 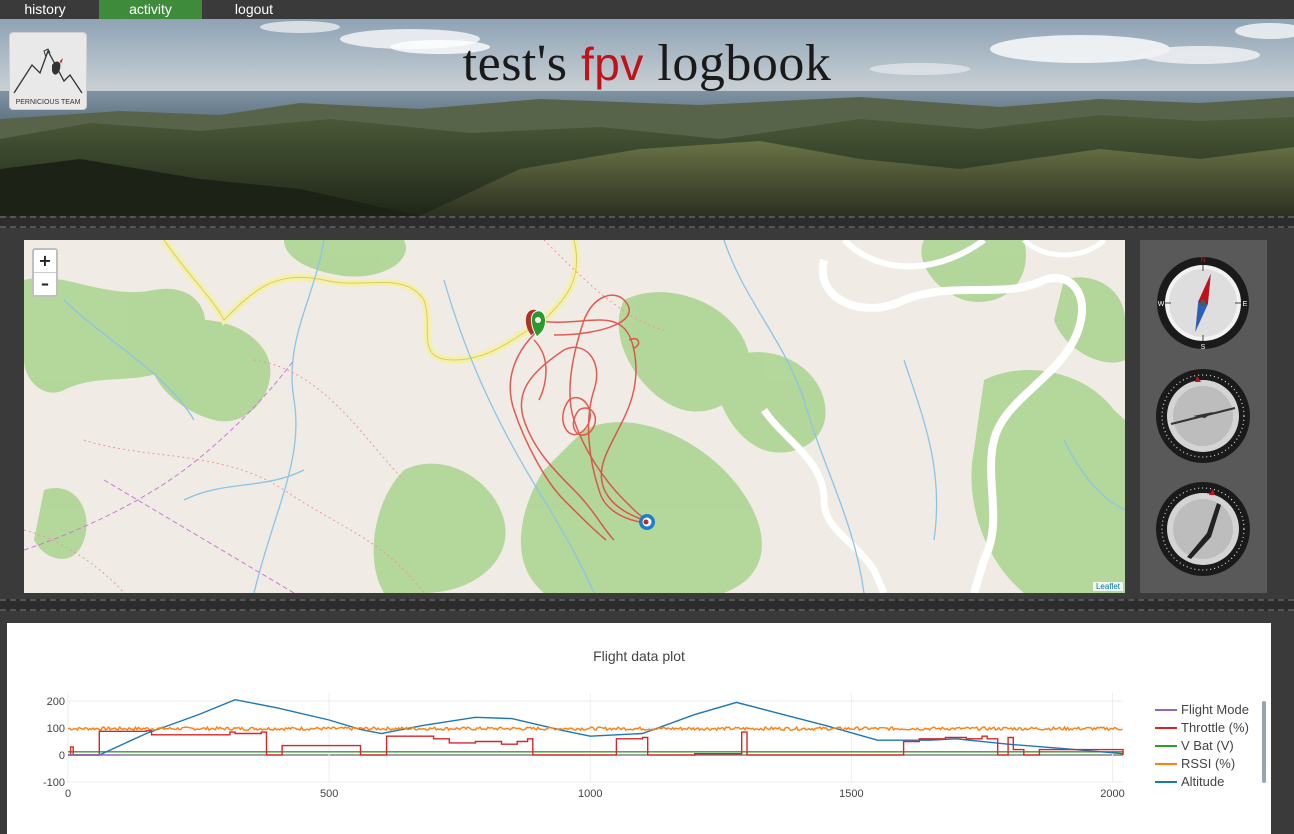 What do you see at coordinates (150, 9) in the screenshot?
I see `tab-activity: activity` at bounding box center [150, 9].